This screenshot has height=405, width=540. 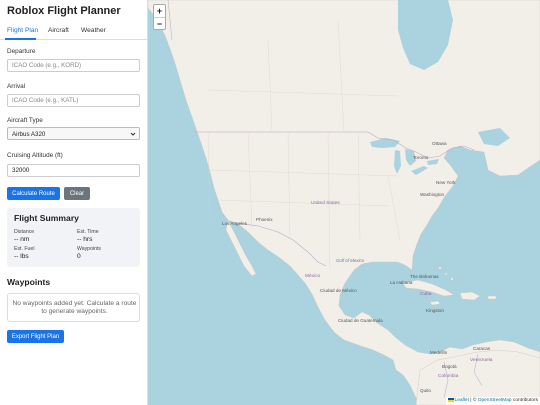 I want to click on label-bogota: Bogotá, so click(x=449, y=366).